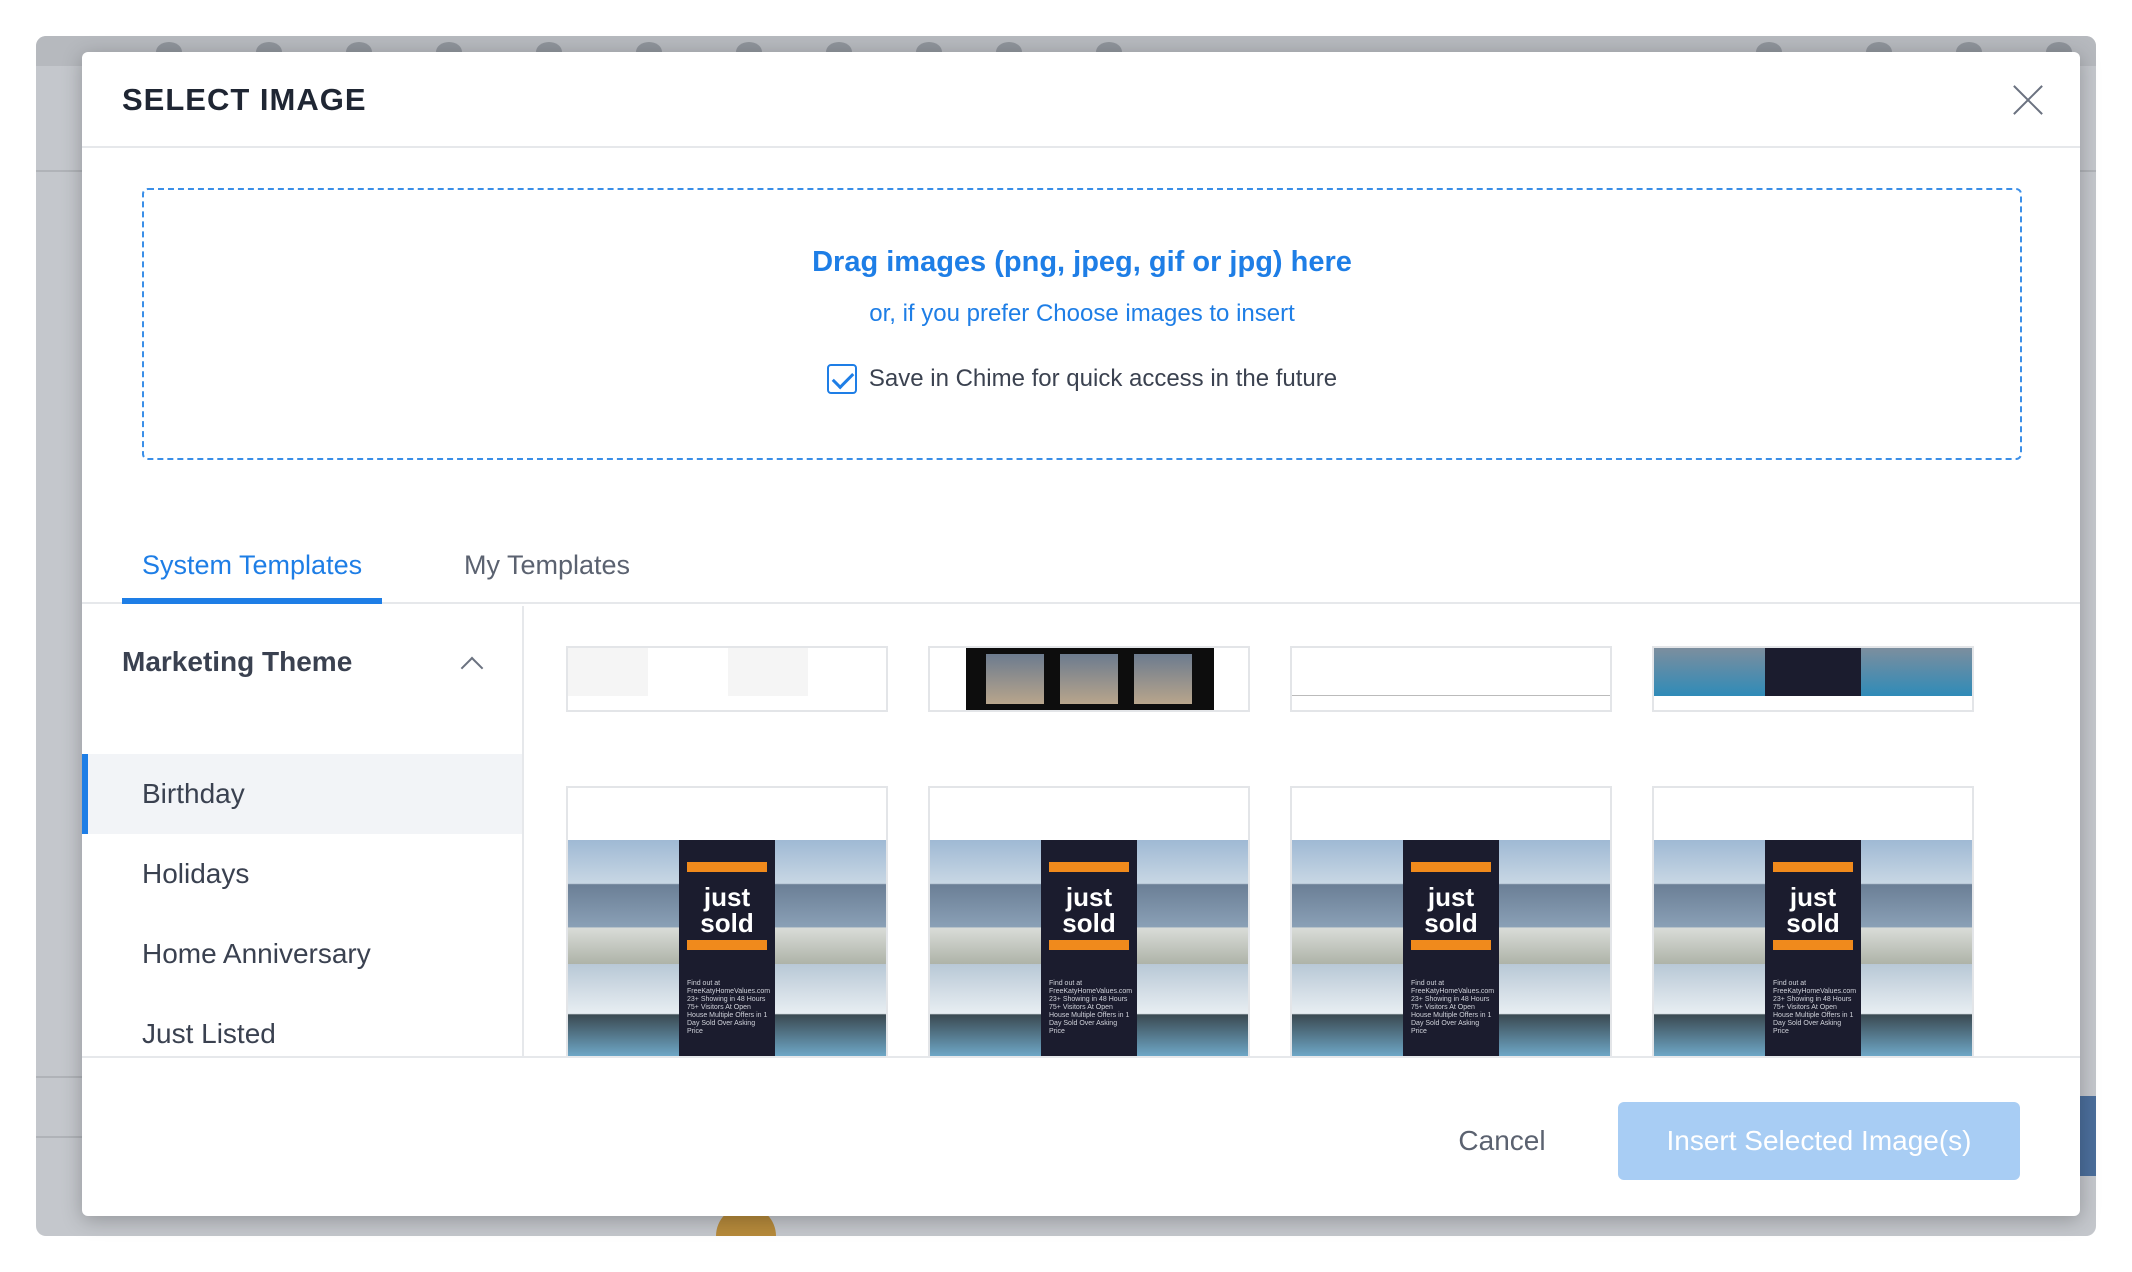 The image size is (2132, 1272). What do you see at coordinates (472, 668) in the screenshot?
I see `chevron-up-icon` at bounding box center [472, 668].